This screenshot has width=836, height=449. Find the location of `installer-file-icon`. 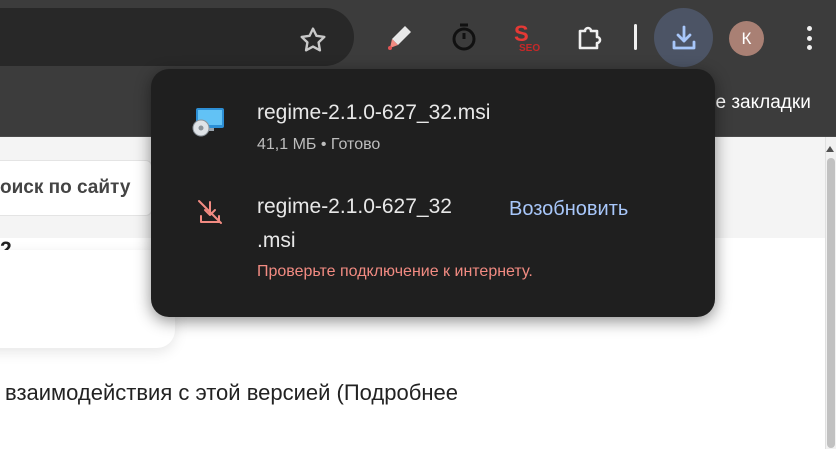

installer-file-icon is located at coordinates (209, 122).